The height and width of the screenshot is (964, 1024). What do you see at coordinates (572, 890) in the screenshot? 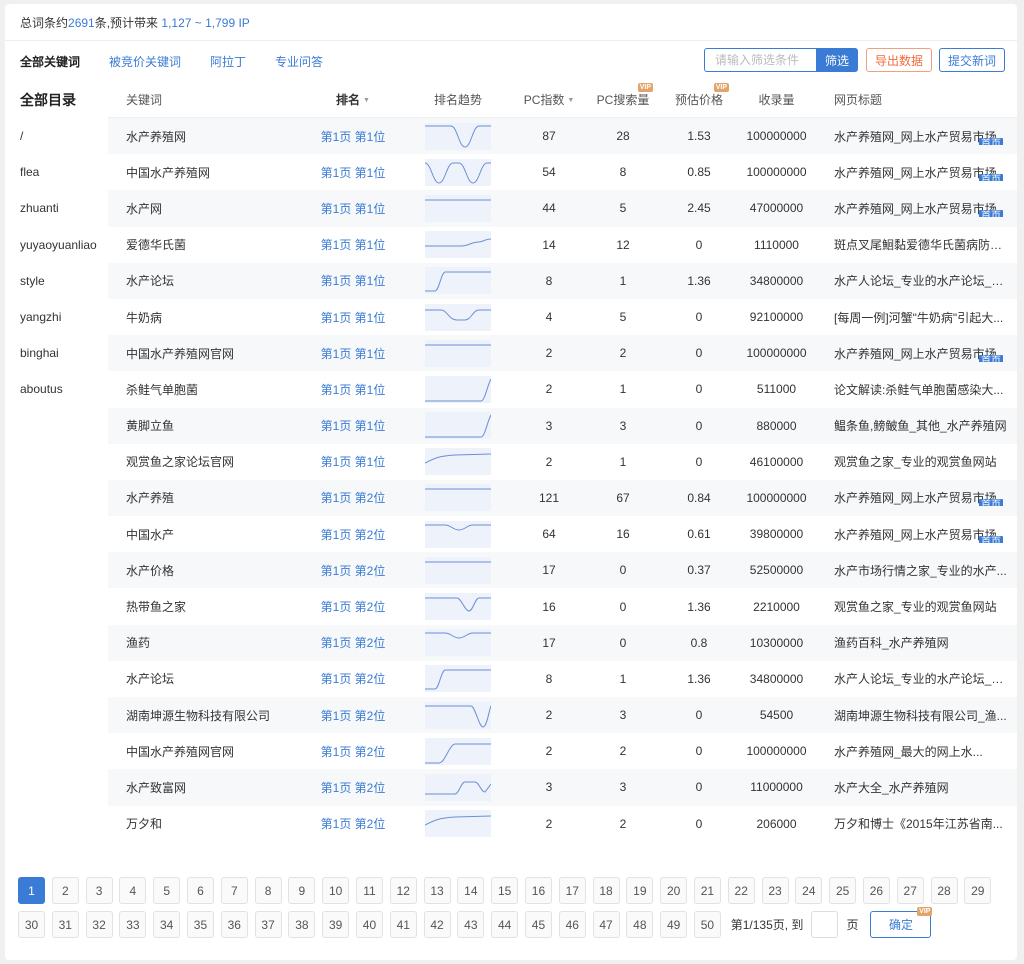
I see `page-button: 17` at bounding box center [572, 890].